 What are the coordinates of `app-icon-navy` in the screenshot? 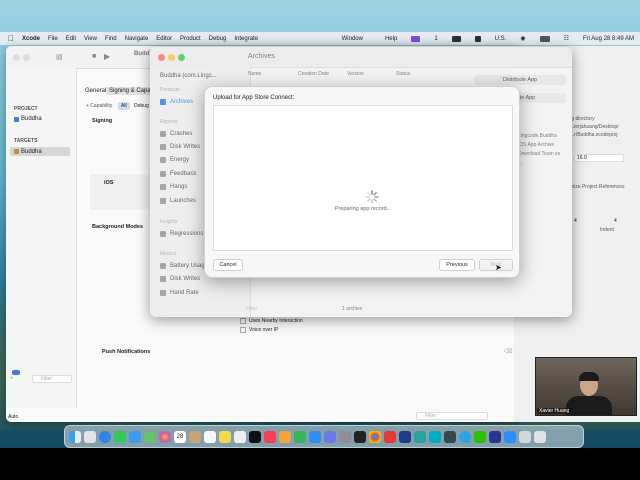 It's located at (495, 436).